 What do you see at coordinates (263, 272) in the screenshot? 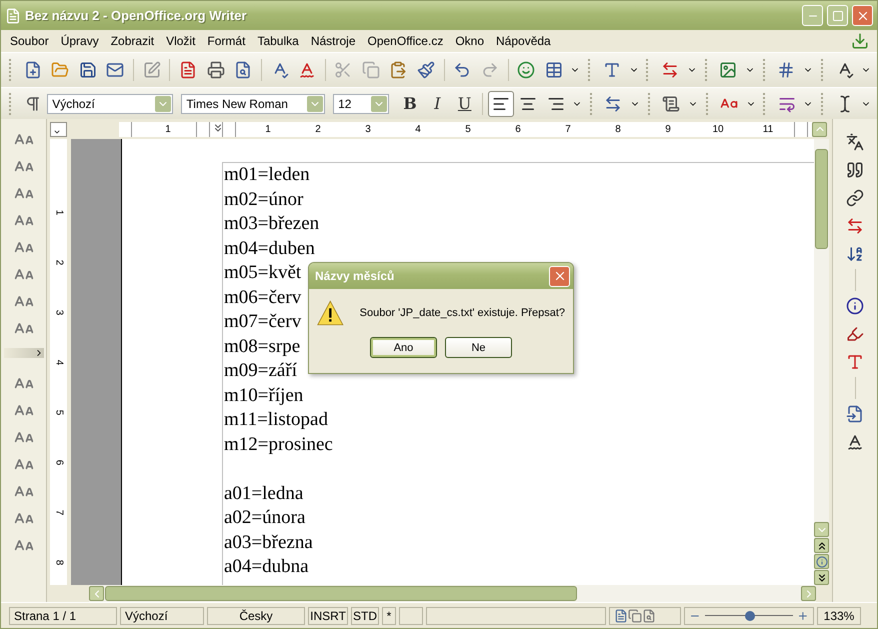
I see `text-line: m05=květ` at bounding box center [263, 272].